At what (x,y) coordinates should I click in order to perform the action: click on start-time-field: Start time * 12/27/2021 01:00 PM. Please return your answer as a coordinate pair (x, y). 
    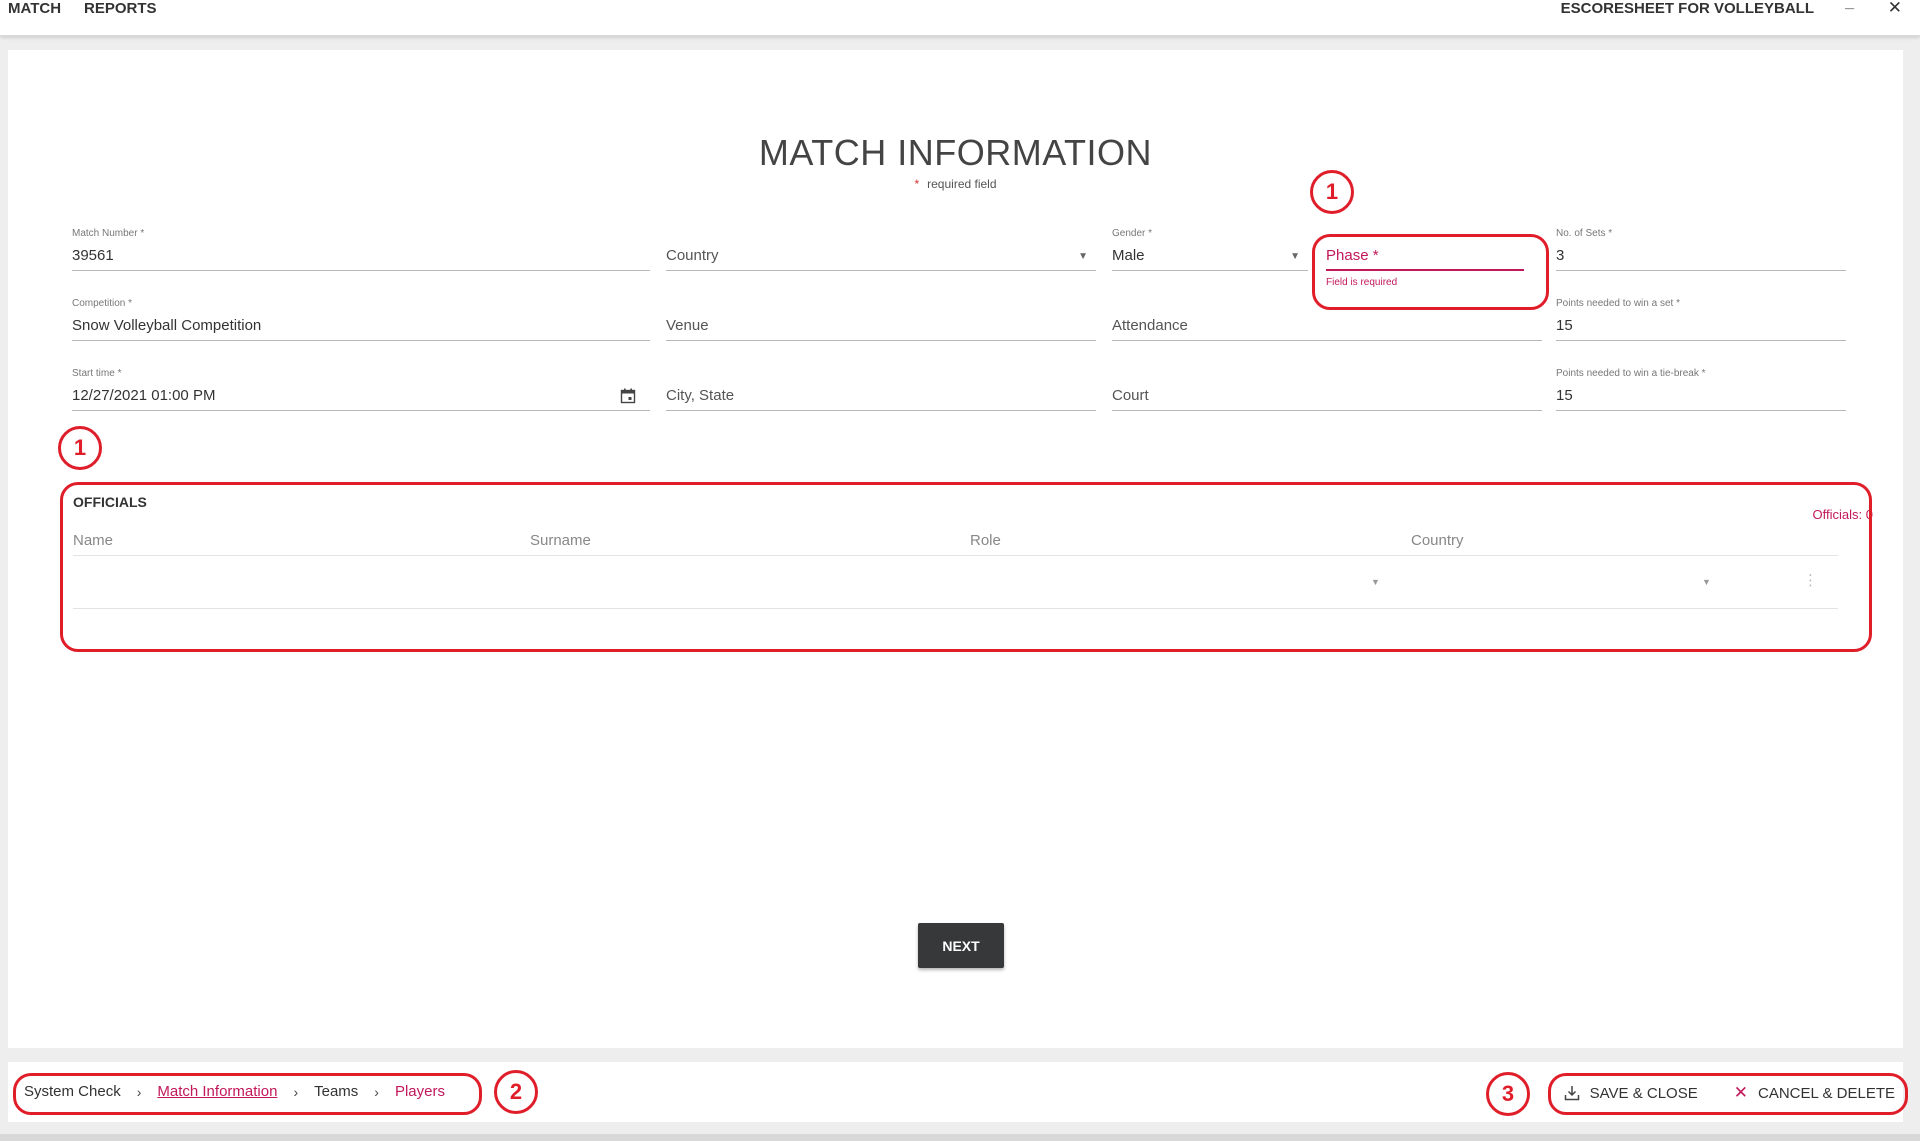
    Looking at the image, I should click on (361, 393).